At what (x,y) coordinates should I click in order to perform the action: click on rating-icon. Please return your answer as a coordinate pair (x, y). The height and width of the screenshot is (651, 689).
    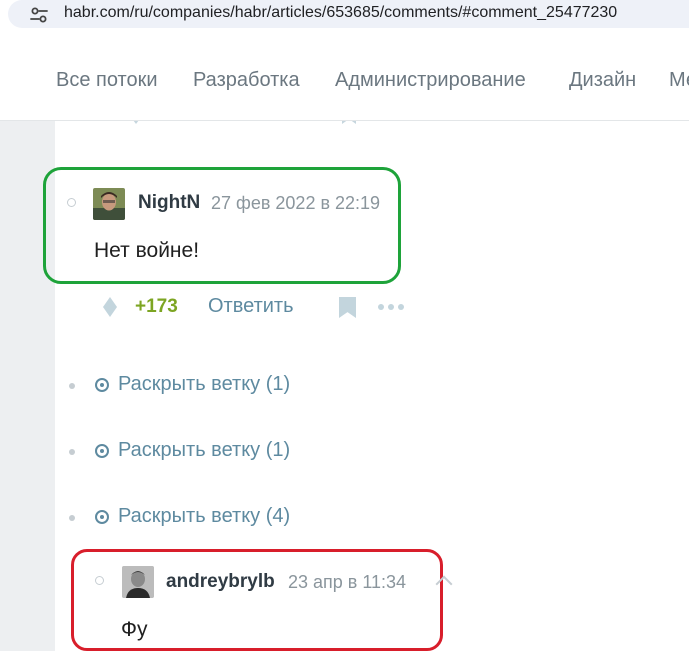
    Looking at the image, I should click on (110, 307).